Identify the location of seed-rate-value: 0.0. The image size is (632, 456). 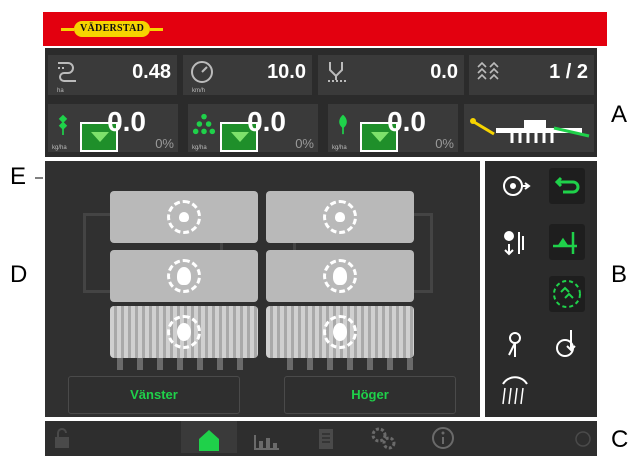
(126, 121).